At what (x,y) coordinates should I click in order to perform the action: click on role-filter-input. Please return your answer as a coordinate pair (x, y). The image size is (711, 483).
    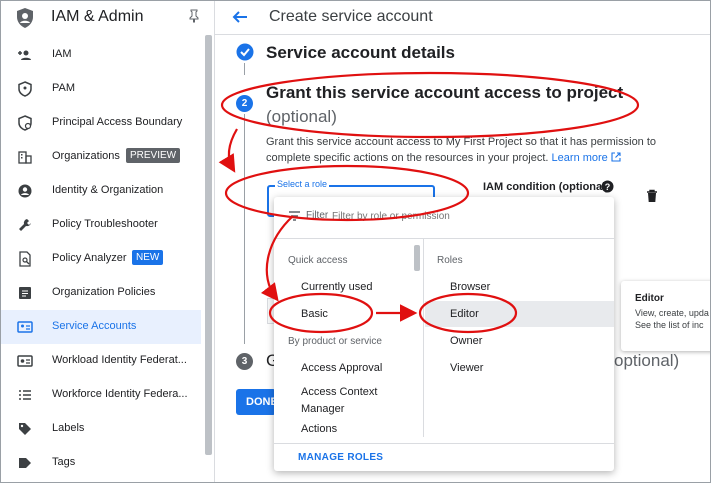
    Looking at the image, I should click on (412, 216).